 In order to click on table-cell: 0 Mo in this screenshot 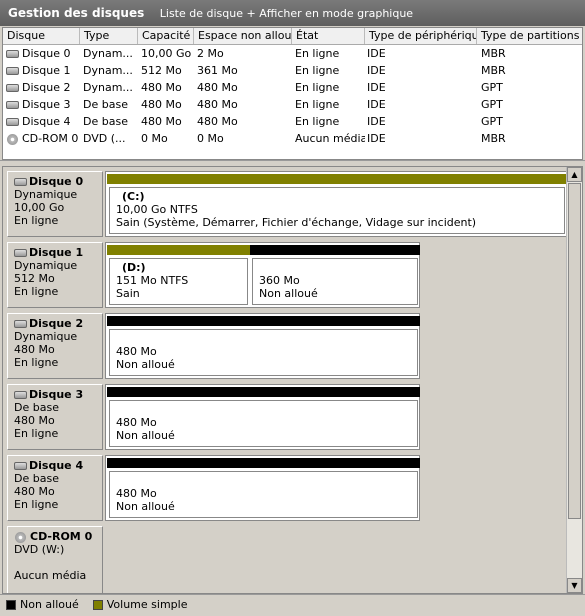, I will do `click(168, 138)`.